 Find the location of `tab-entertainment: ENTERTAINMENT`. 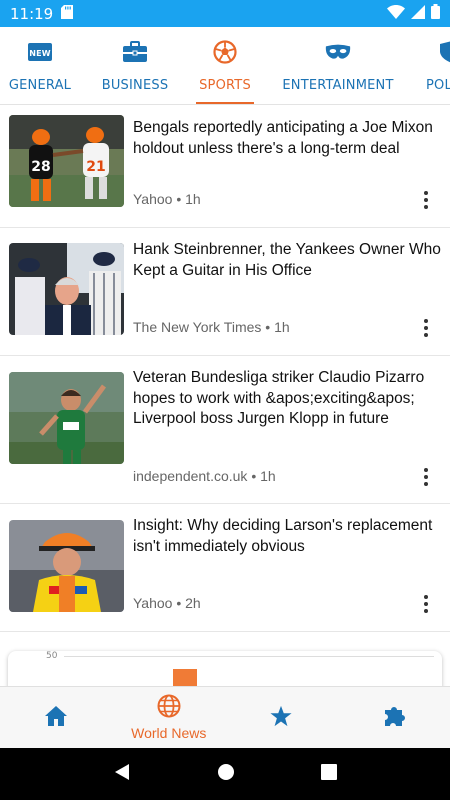

tab-entertainment: ENTERTAINMENT is located at coordinates (338, 65).